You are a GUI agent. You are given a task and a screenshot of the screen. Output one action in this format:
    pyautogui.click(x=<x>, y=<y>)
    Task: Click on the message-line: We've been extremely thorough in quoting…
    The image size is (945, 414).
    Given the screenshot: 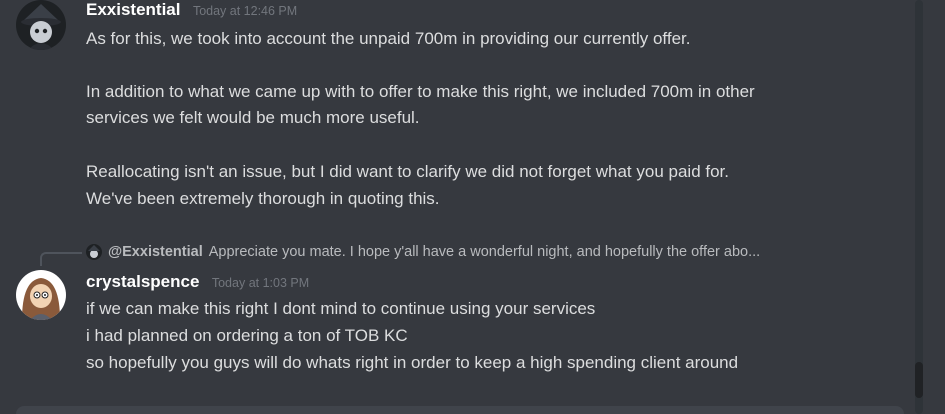 What is the action you would take?
    pyautogui.click(x=263, y=198)
    